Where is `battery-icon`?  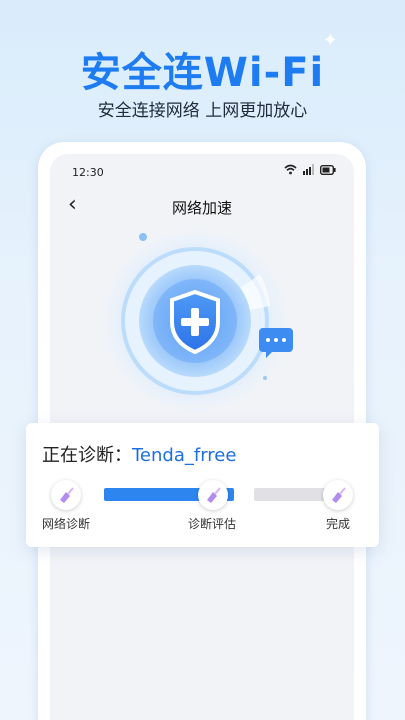
battery-icon is located at coordinates (328, 169).